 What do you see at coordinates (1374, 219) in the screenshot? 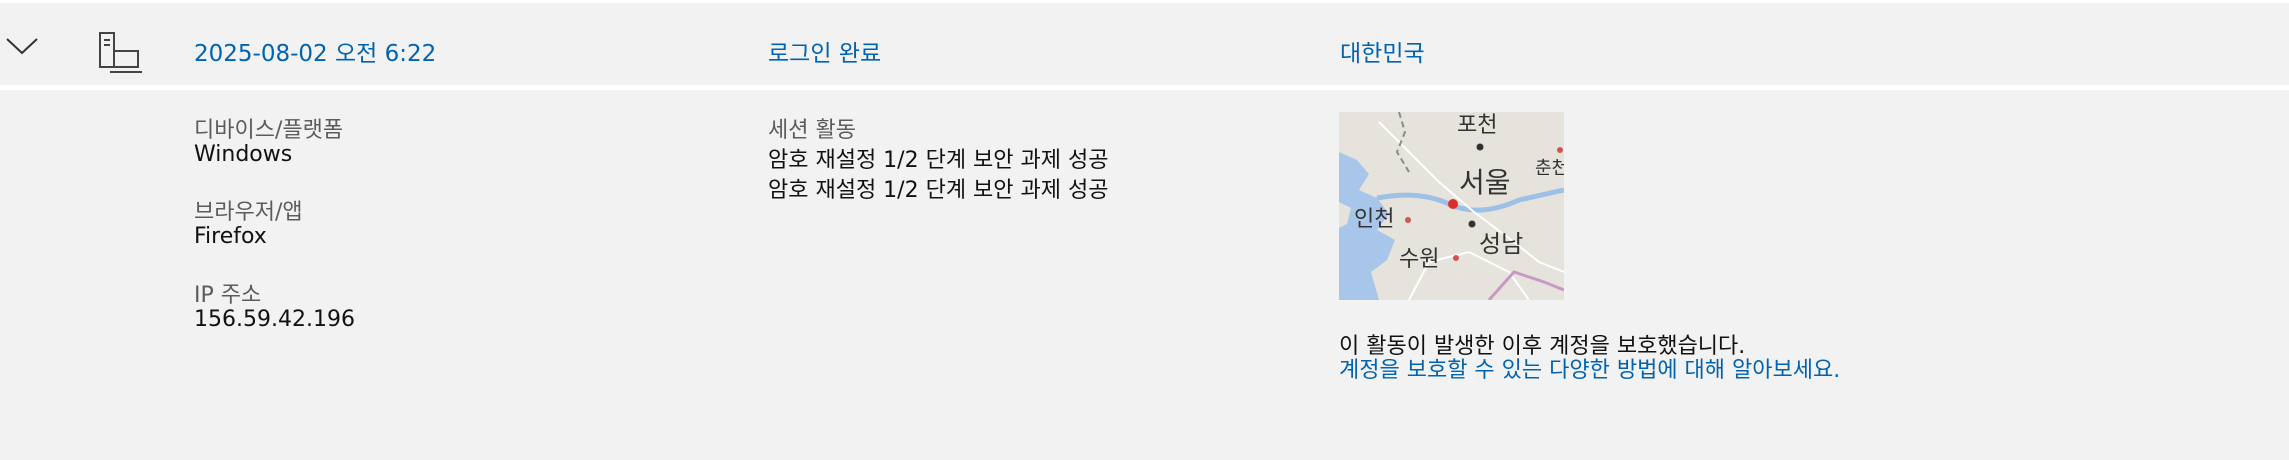
I see `map-label-incheon: 인천` at bounding box center [1374, 219].